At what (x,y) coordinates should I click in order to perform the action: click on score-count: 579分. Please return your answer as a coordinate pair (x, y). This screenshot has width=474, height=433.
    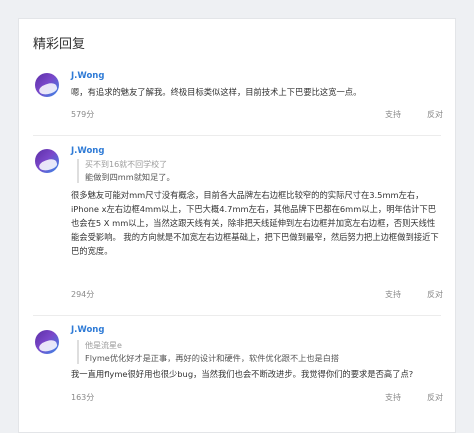
    Looking at the image, I should click on (83, 114).